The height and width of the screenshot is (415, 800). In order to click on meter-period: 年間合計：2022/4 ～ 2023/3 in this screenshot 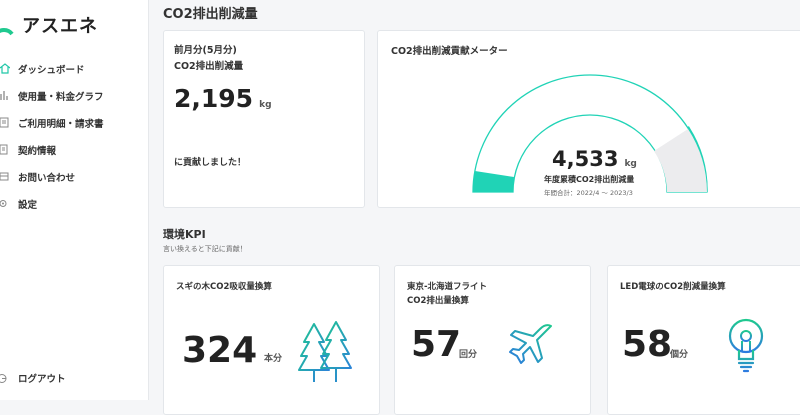, I will do `click(588, 193)`.